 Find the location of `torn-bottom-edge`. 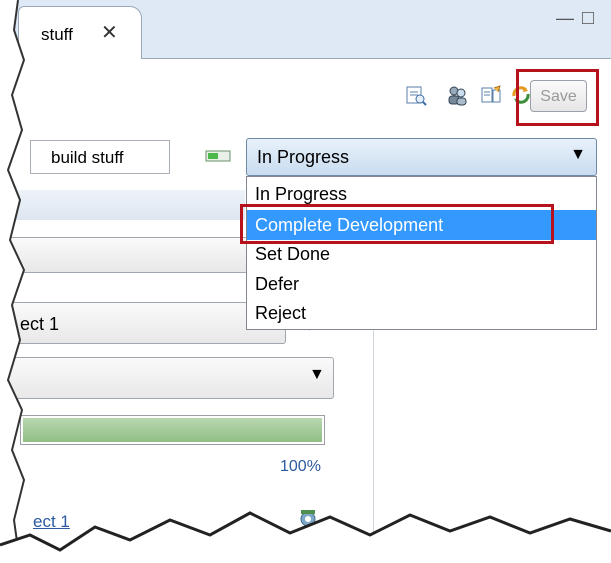

torn-bottom-edge is located at coordinates (305, 537).